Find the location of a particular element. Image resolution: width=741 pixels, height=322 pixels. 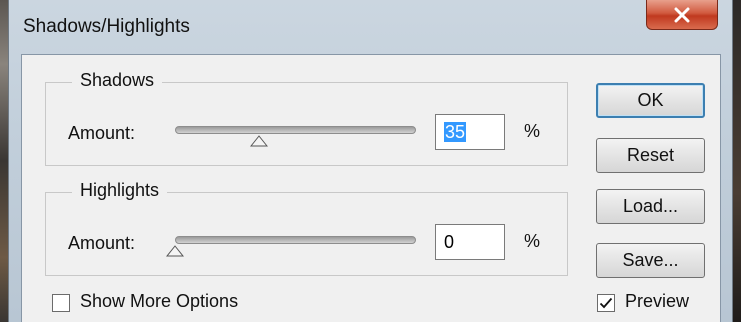

close-button is located at coordinates (682, 15).